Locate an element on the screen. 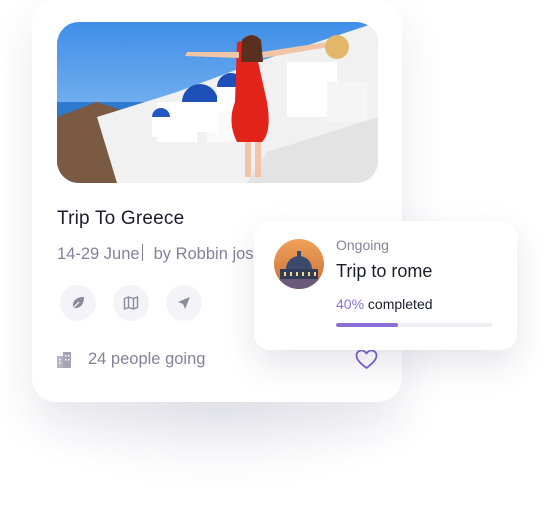 The image size is (553, 508). leaf-icon is located at coordinates (78, 303).